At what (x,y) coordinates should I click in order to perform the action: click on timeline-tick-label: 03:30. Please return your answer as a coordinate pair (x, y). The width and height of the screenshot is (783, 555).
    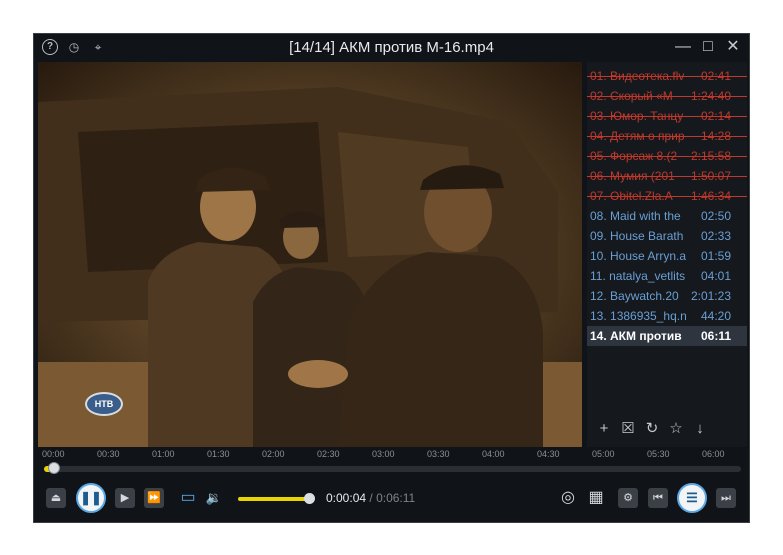
    Looking at the image, I should click on (438, 454).